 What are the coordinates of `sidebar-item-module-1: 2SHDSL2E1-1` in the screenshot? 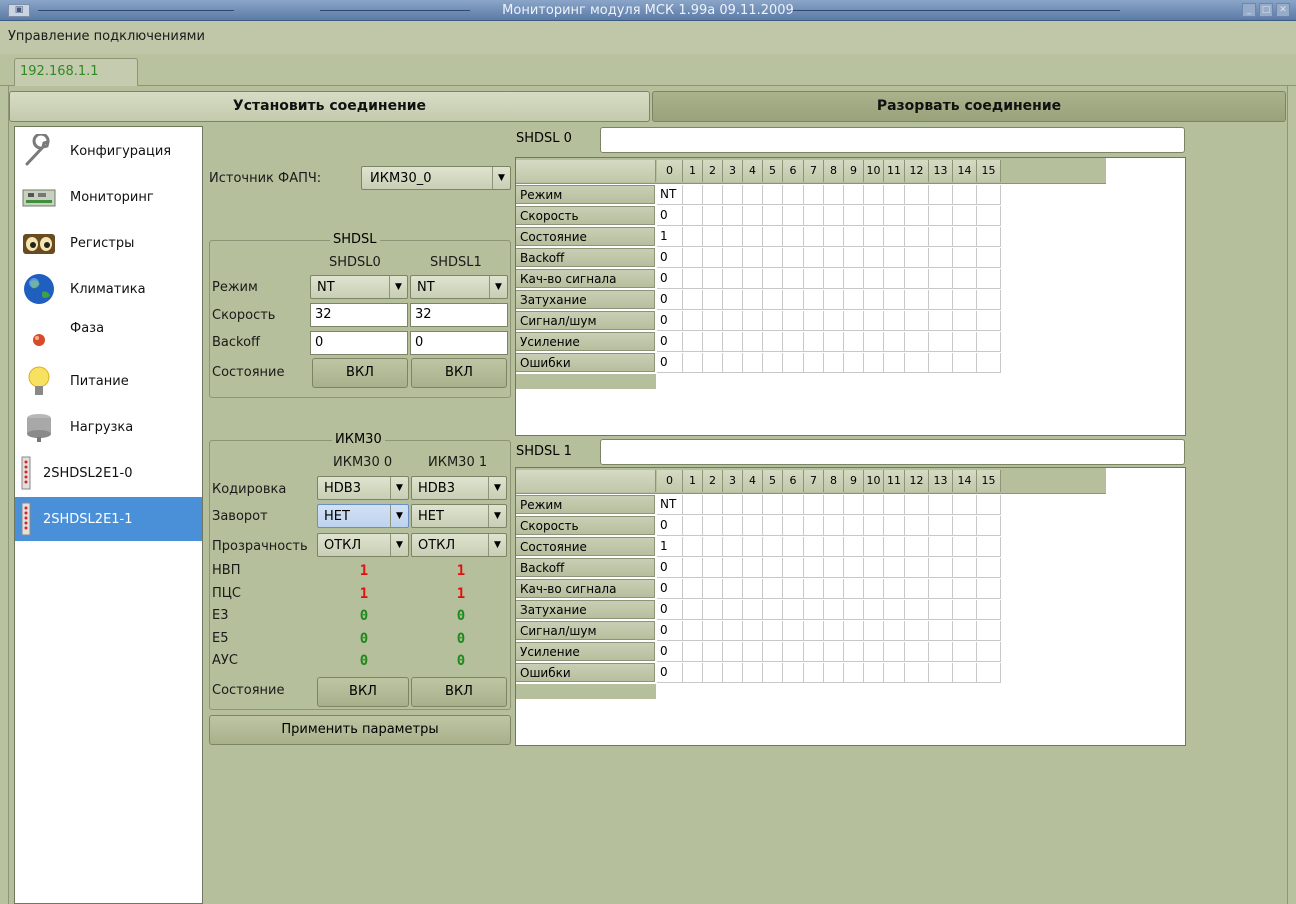 It's located at (108, 519).